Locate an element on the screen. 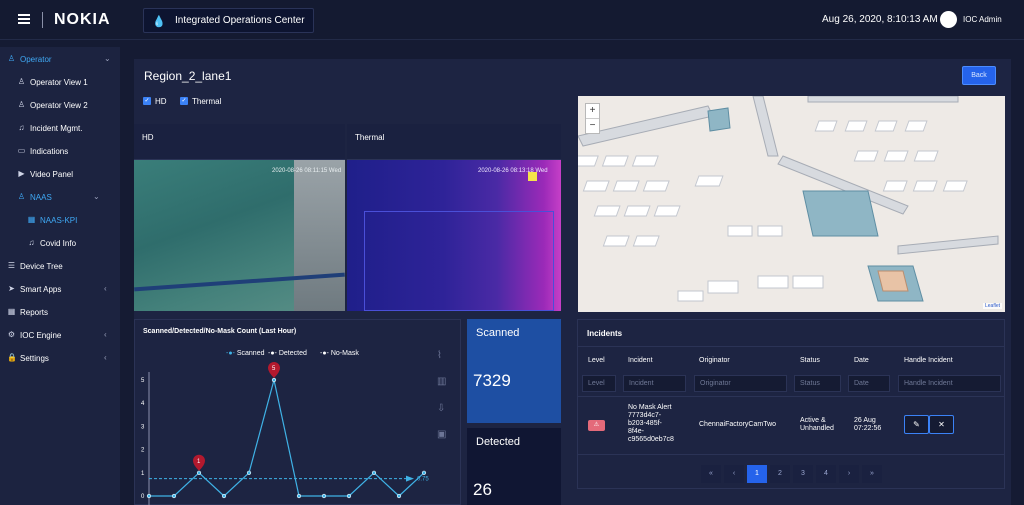 Image resolution: width=1024 pixels, height=505 pixels. hd-checkbox: ✓ is located at coordinates (147, 101).